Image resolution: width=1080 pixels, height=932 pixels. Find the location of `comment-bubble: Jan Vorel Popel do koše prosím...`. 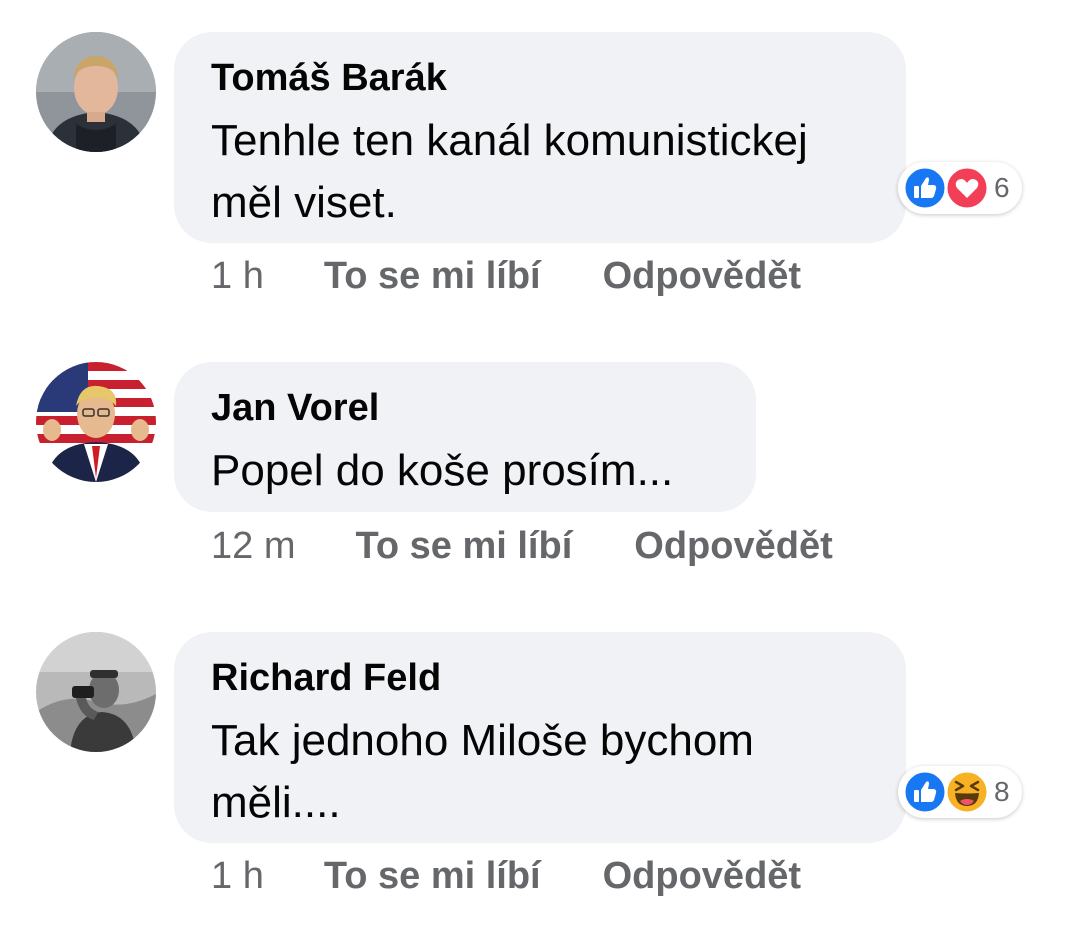

comment-bubble: Jan Vorel Popel do koše prosím... is located at coordinates (465, 437).